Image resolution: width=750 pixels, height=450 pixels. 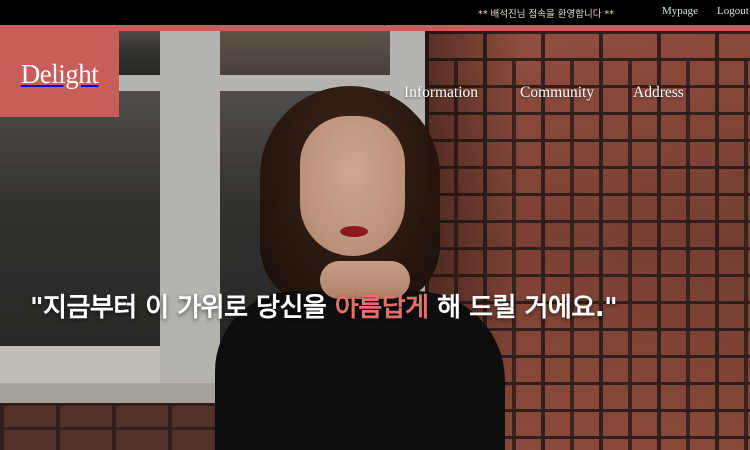 I want to click on headline-text-post: 해 드릴 거에요.", so click(x=523, y=308).